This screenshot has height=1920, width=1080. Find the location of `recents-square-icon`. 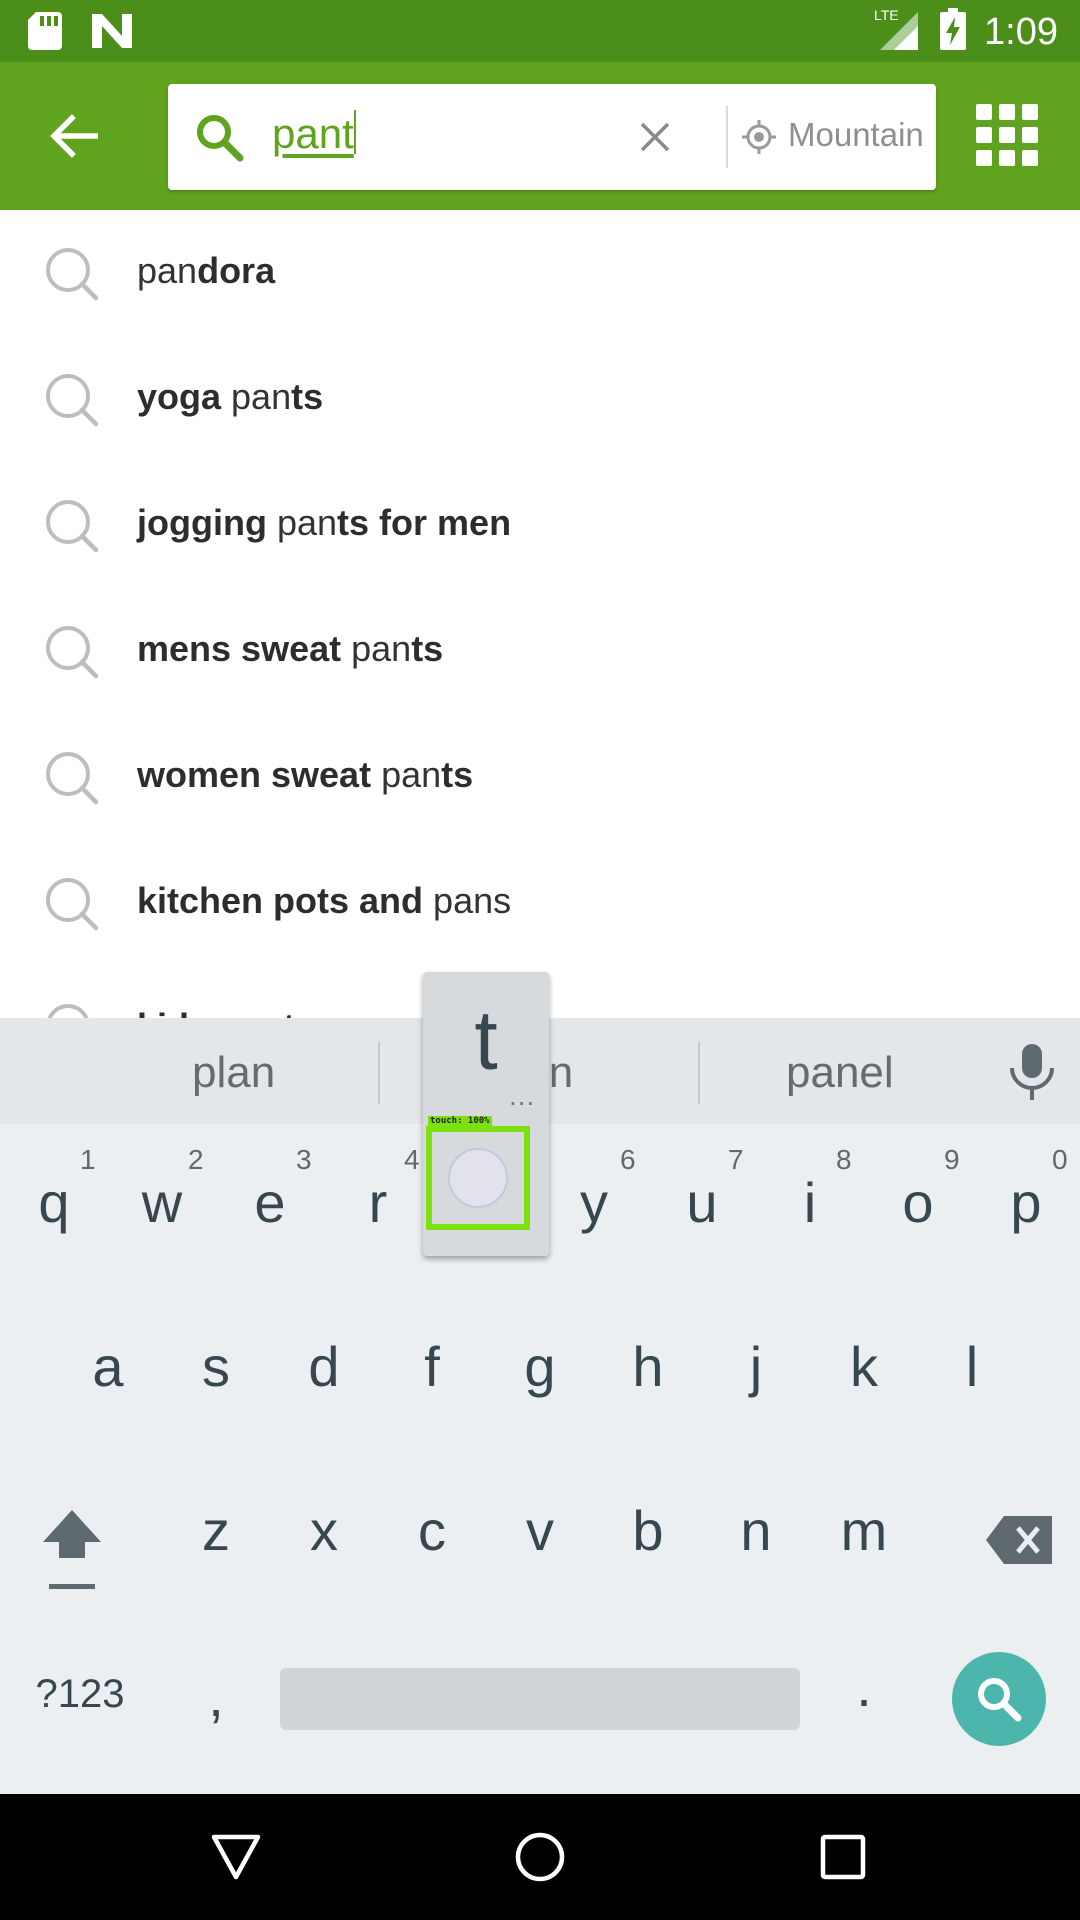

recents-square-icon is located at coordinates (843, 1857).